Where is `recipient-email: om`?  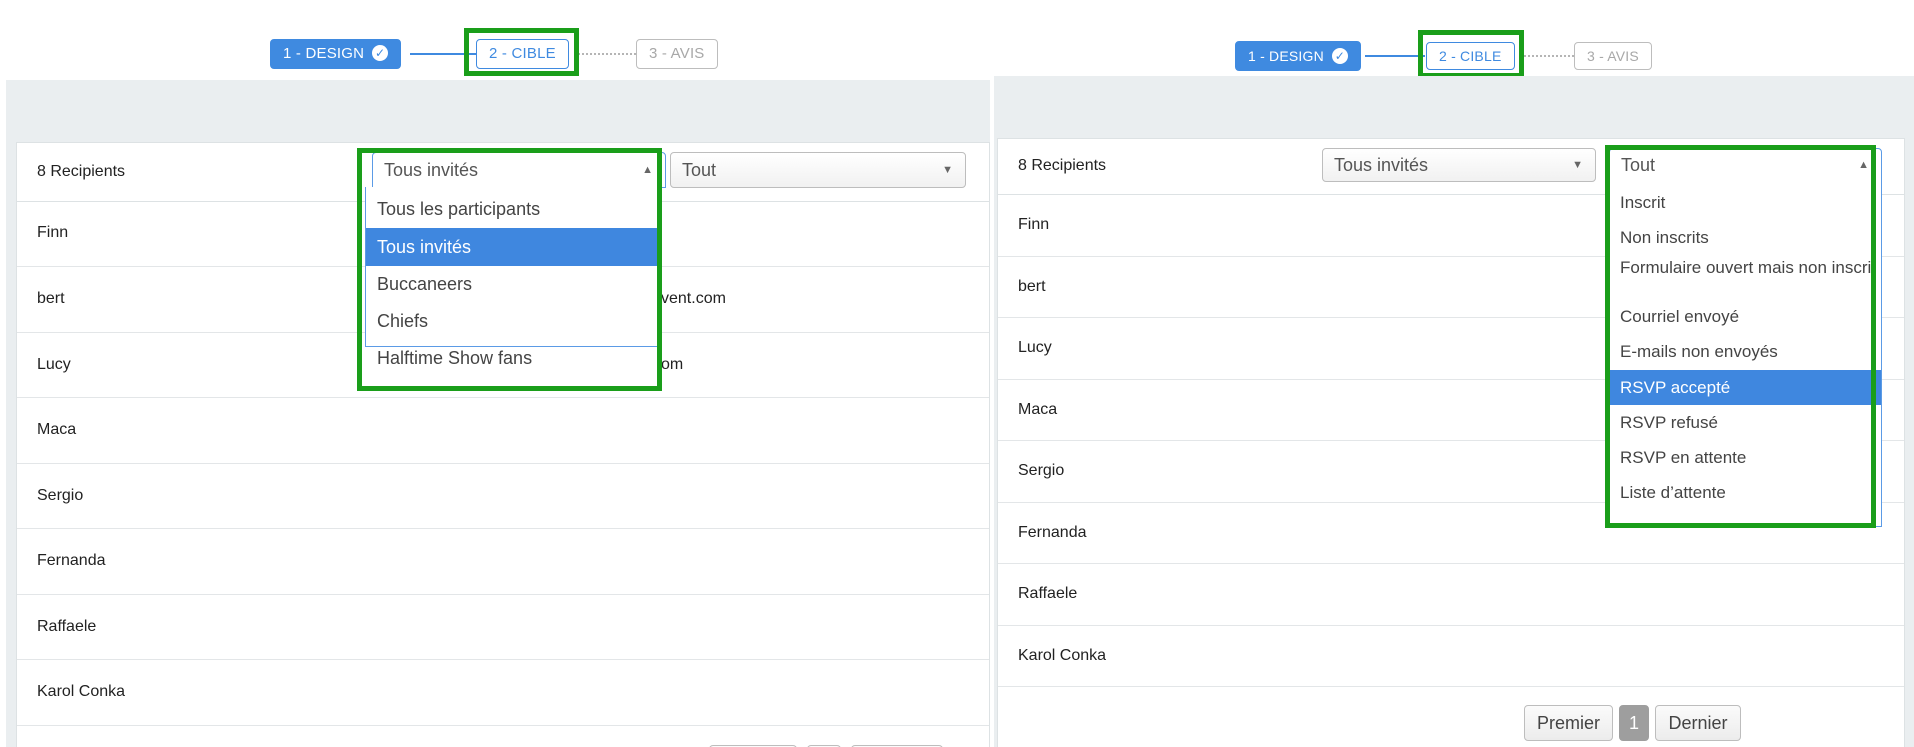
recipient-email: om is located at coordinates (672, 364).